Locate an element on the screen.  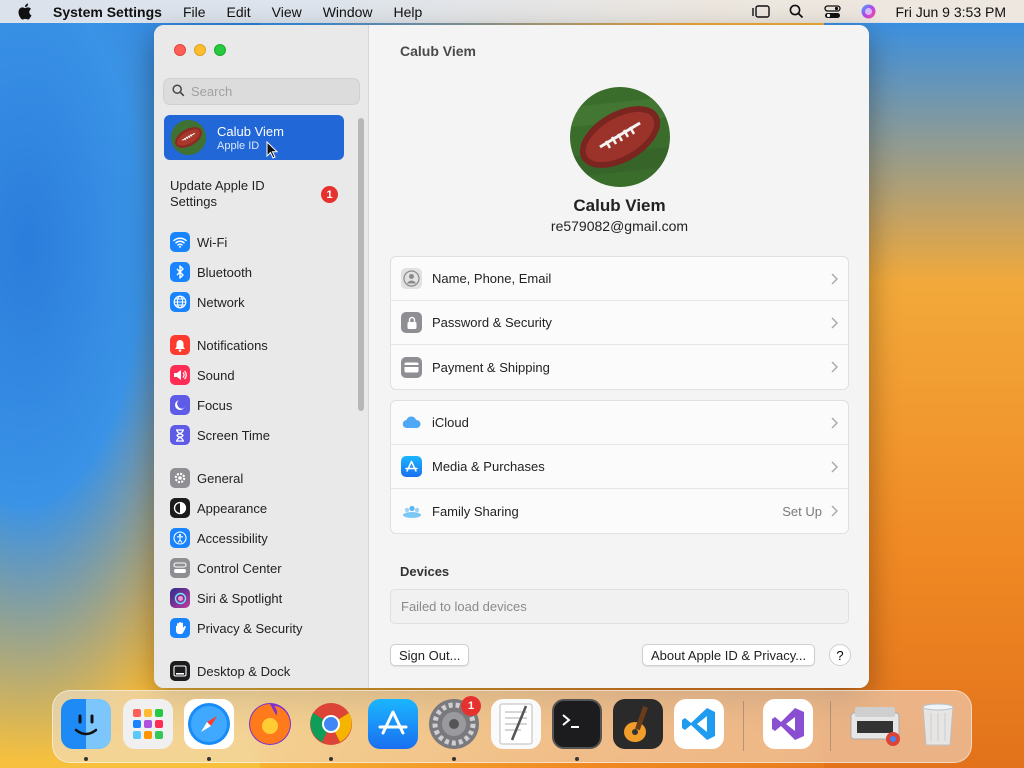
spotlight-search-icon is located at coordinates (797, 11).